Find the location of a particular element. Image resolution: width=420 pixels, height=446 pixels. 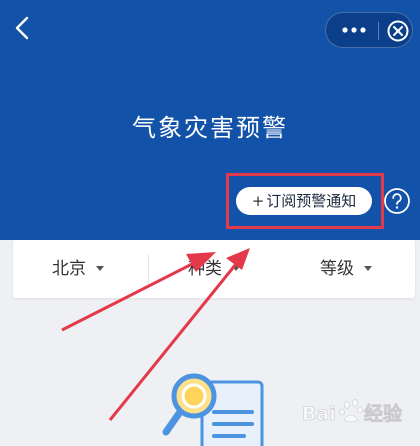

chevron-left-icon is located at coordinates (23, 28).